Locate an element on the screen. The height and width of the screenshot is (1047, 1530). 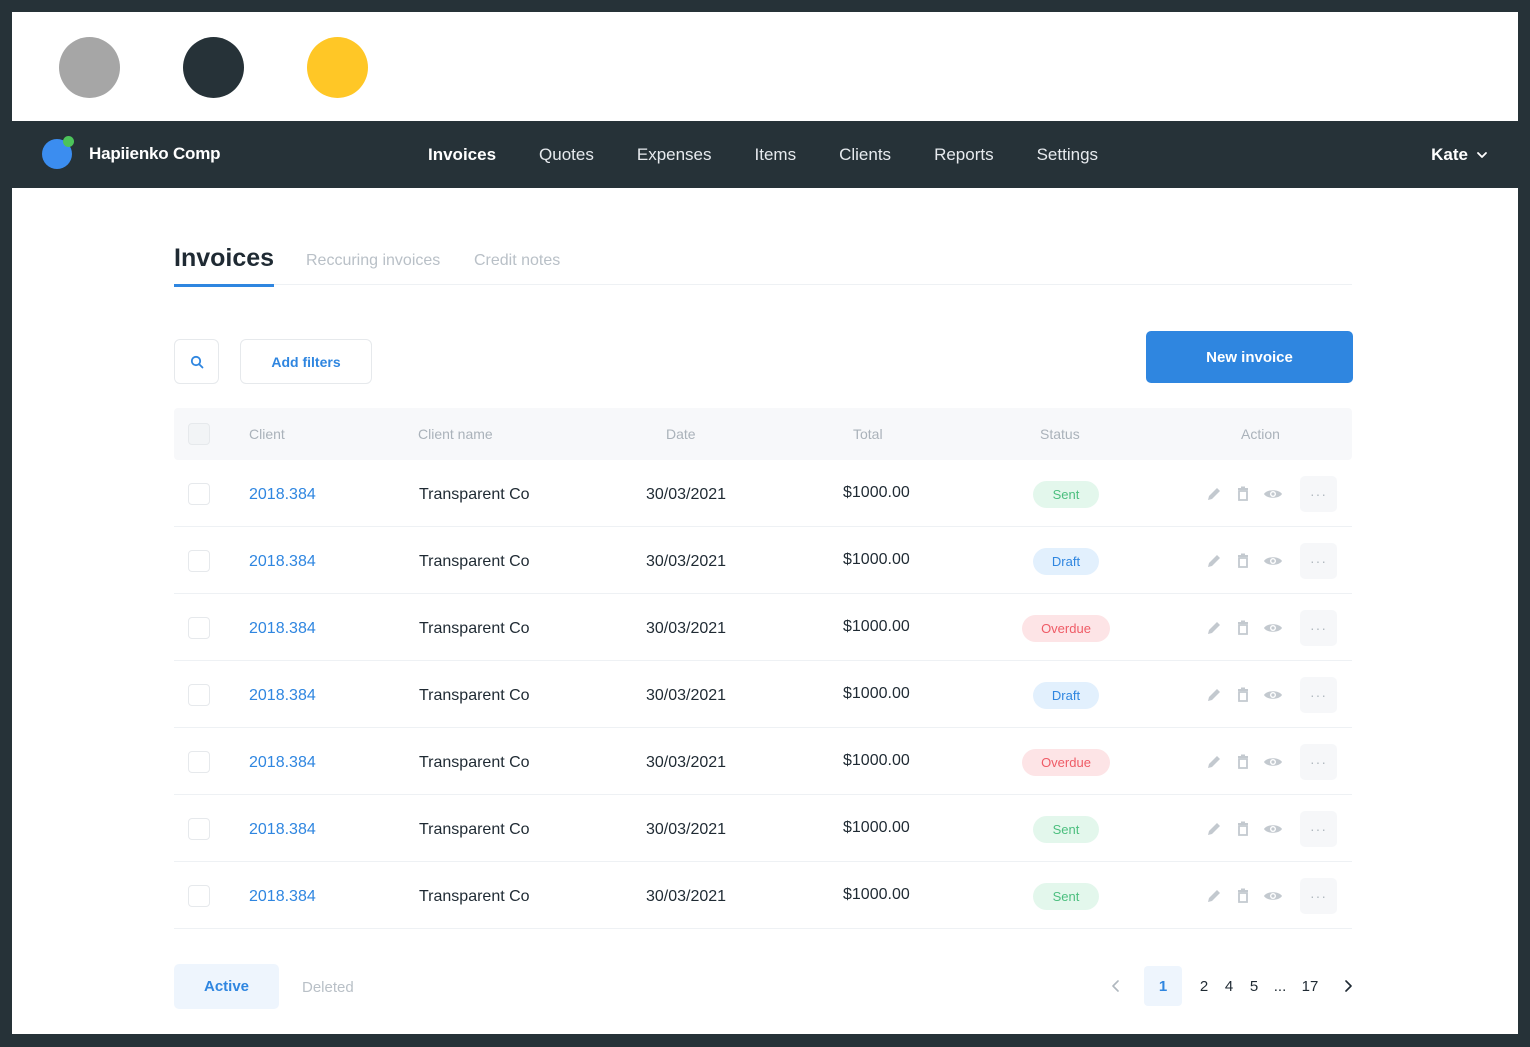
prev-page-button is located at coordinates (1116, 986).